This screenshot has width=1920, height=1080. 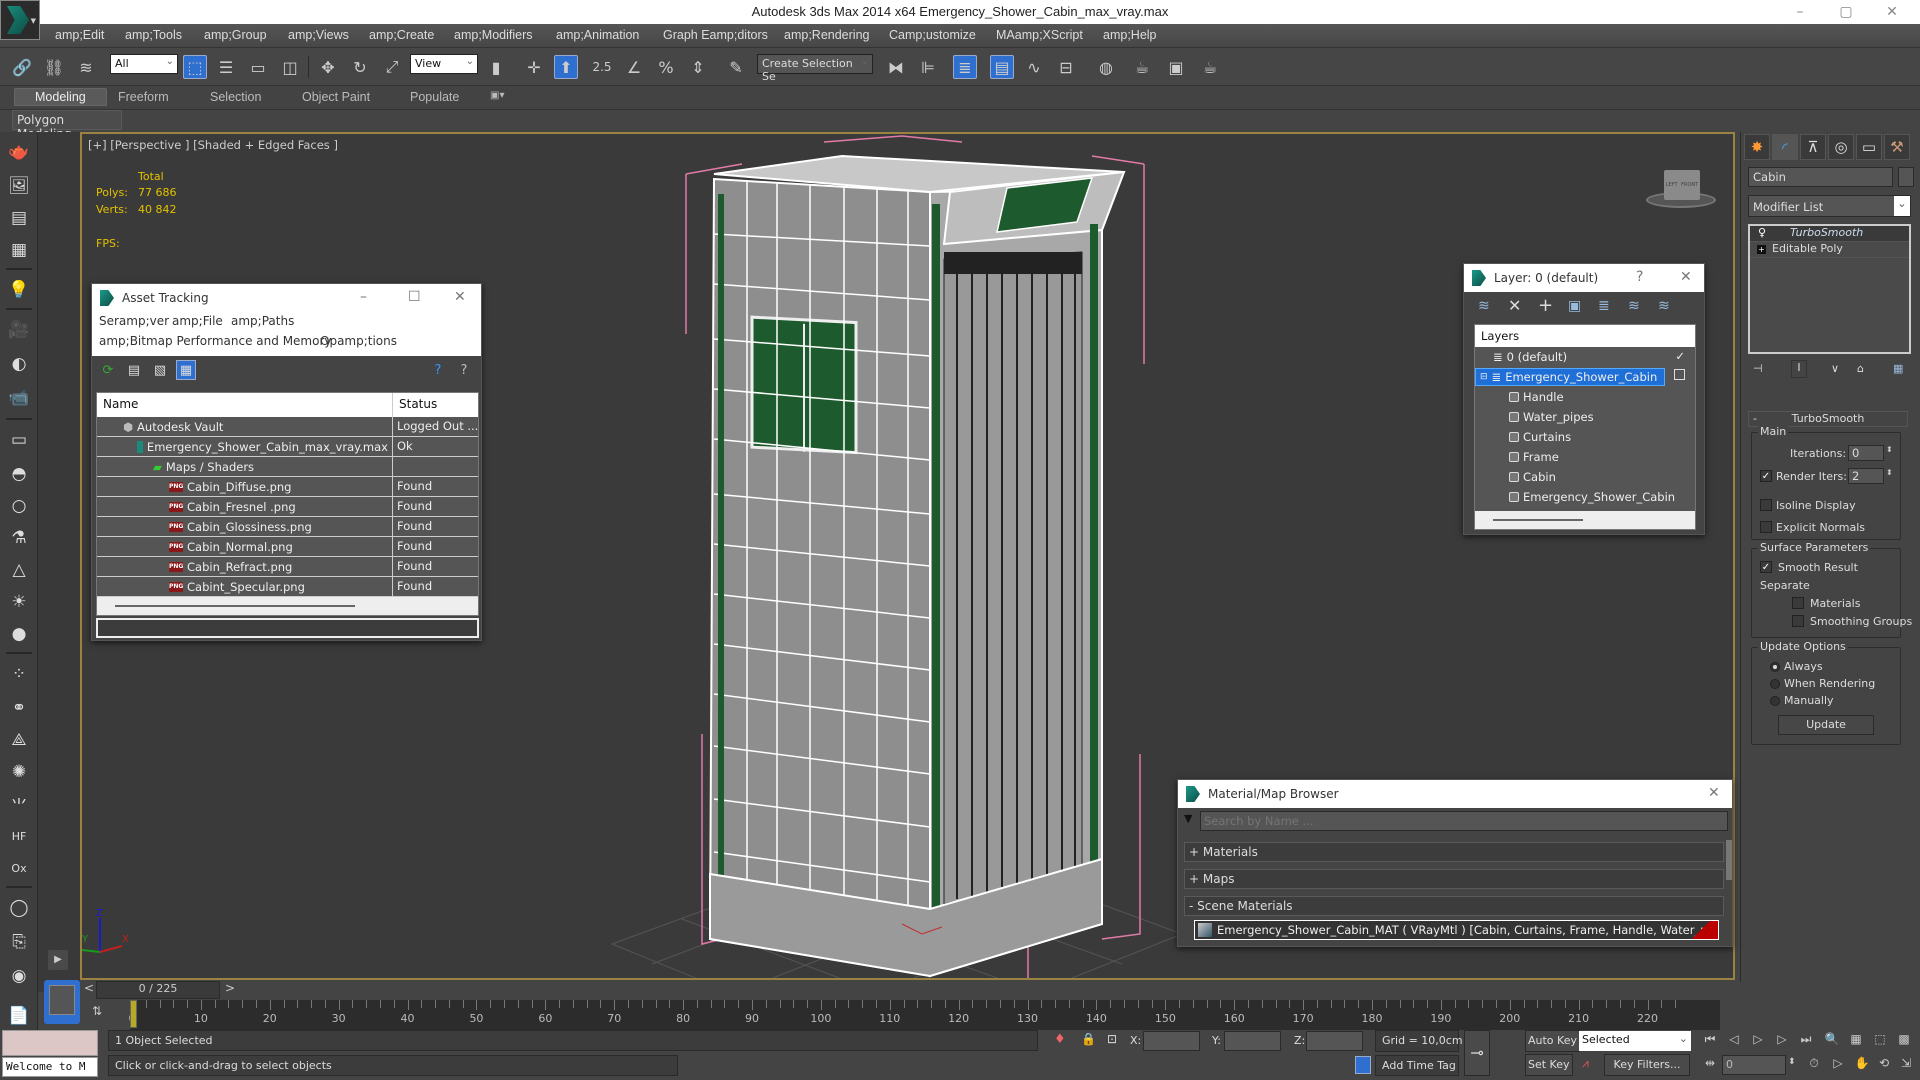 What do you see at coordinates (19, 570) in the screenshot?
I see `ies-light-icon: △` at bounding box center [19, 570].